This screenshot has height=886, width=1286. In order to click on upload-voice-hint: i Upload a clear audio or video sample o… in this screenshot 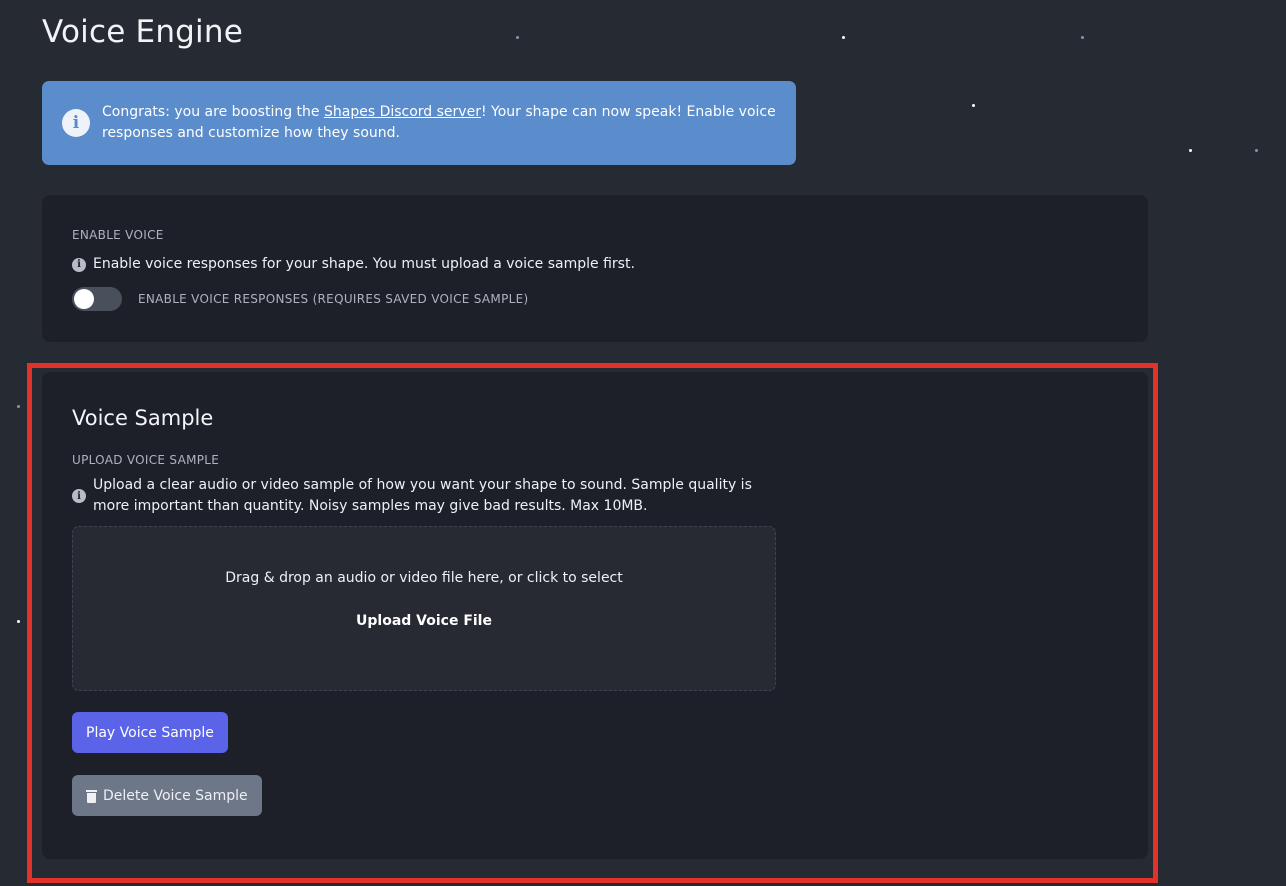, I will do `click(417, 496)`.